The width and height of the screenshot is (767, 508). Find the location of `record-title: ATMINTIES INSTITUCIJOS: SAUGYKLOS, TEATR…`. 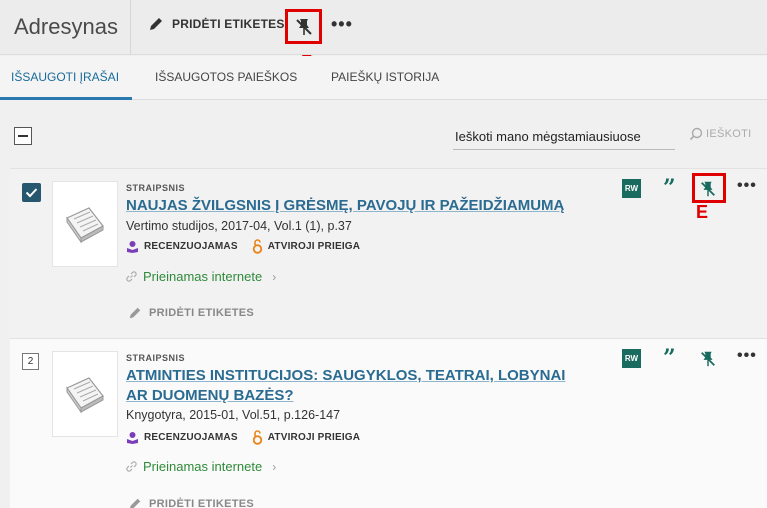

record-title: ATMINTIES INSTITUCIJOS: SAUGYKLOS, TEATR… is located at coordinates (346, 386).